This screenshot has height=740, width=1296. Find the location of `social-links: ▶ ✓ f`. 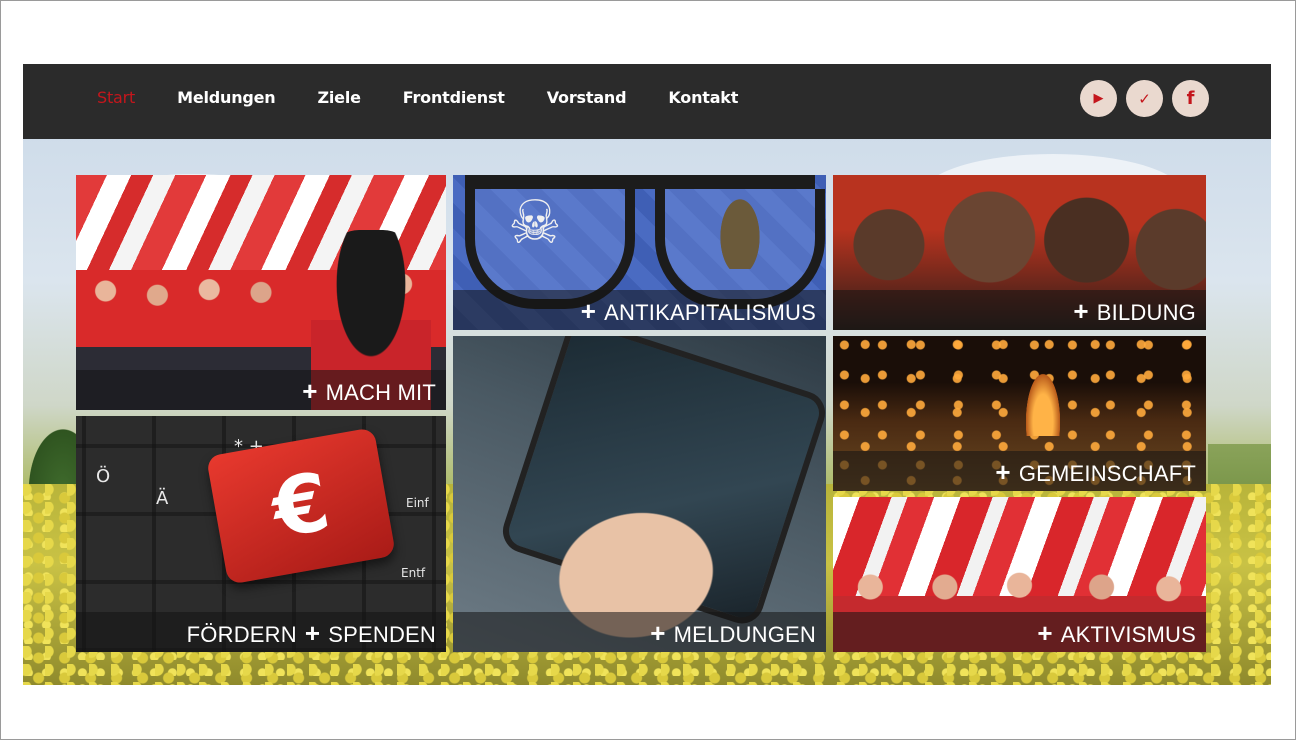

social-links: ▶ ✓ f is located at coordinates (1144, 98).